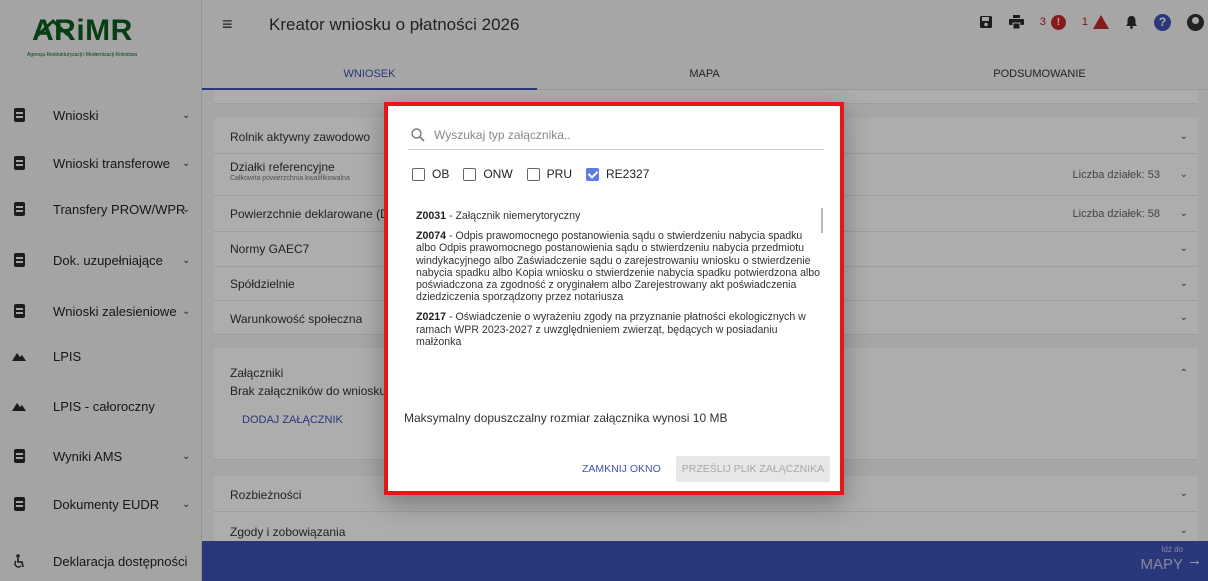 This screenshot has width=1208, height=581. Describe the element at coordinates (441, 174) in the screenshot. I see `filter-label: OB` at that location.